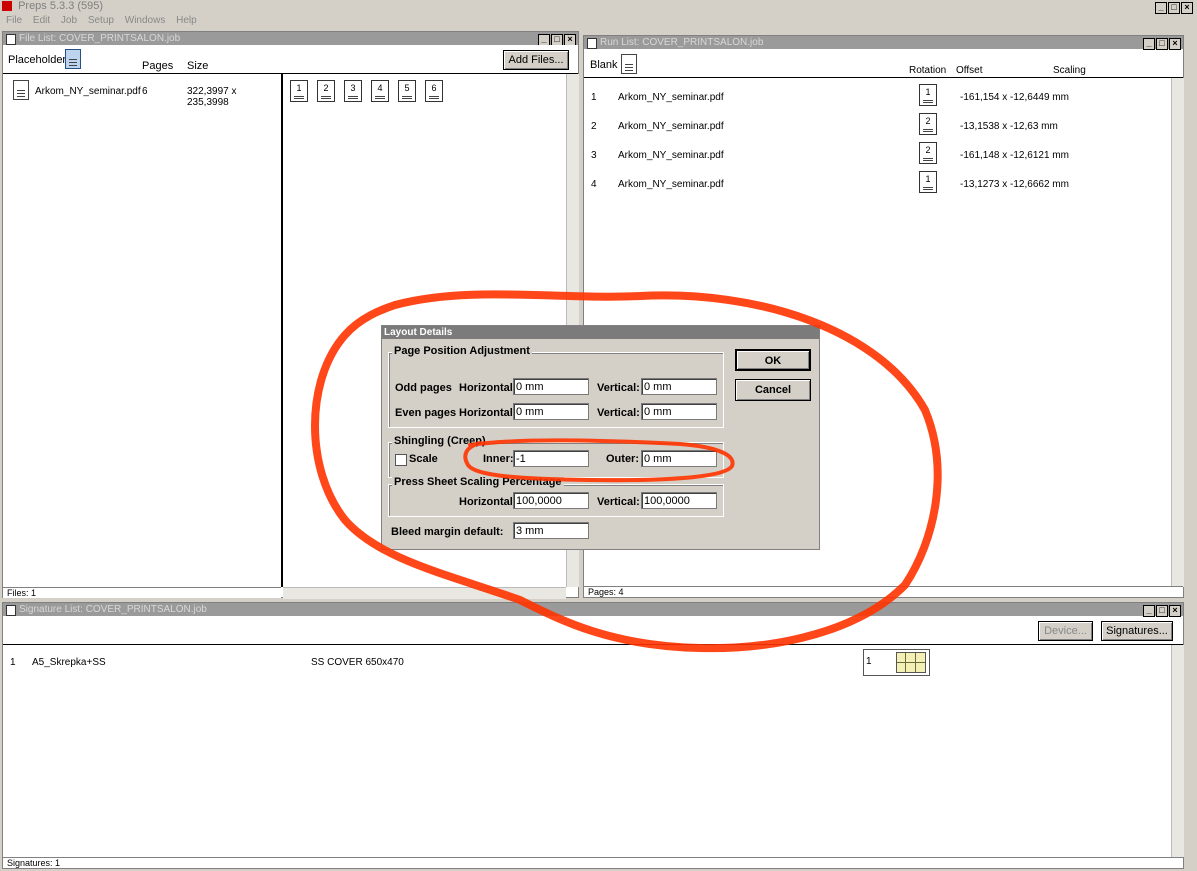  I want to click on run-status: Pages: 4, so click(883, 591).